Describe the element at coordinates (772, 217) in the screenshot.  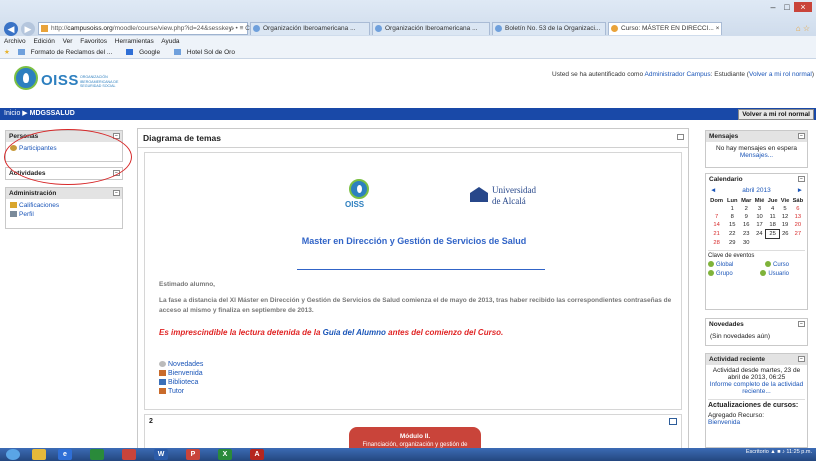
I see `calendar-day: 11` at that location.